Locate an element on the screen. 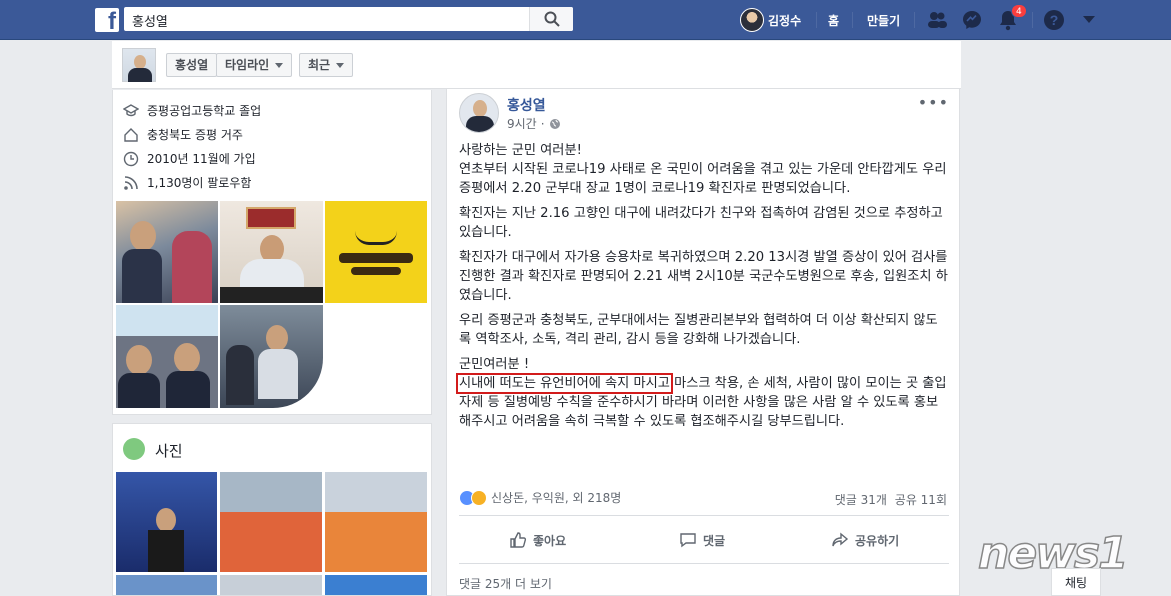 This screenshot has width=1171, height=596. friend-requests-icon is located at coordinates (937, 20).